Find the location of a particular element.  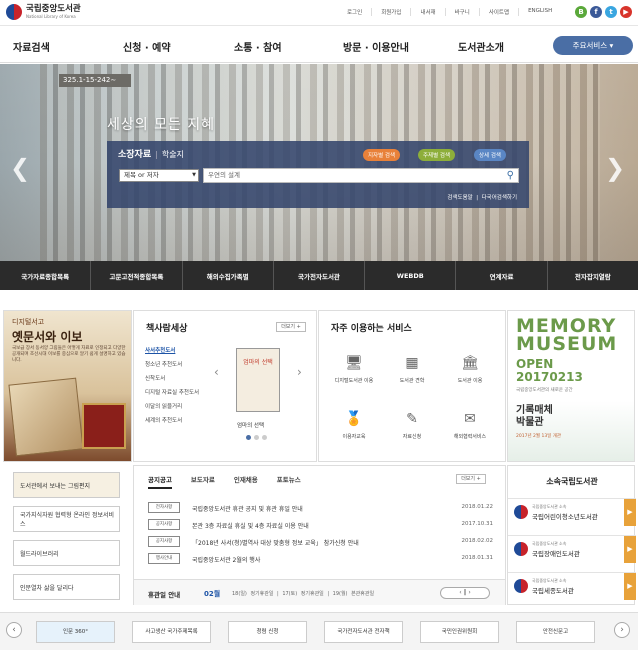

notice-title: 국립중앙도서관 2월의 행사 is located at coordinates (226, 559).